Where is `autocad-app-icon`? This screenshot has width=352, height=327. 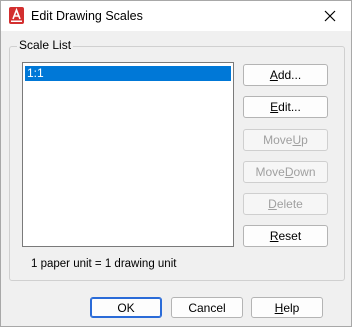 autocad-app-icon is located at coordinates (16, 15).